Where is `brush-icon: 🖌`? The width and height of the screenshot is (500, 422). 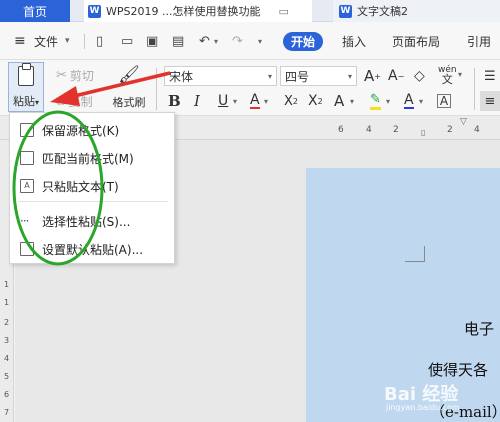
brush-icon: 🖌 is located at coordinates (129, 75).